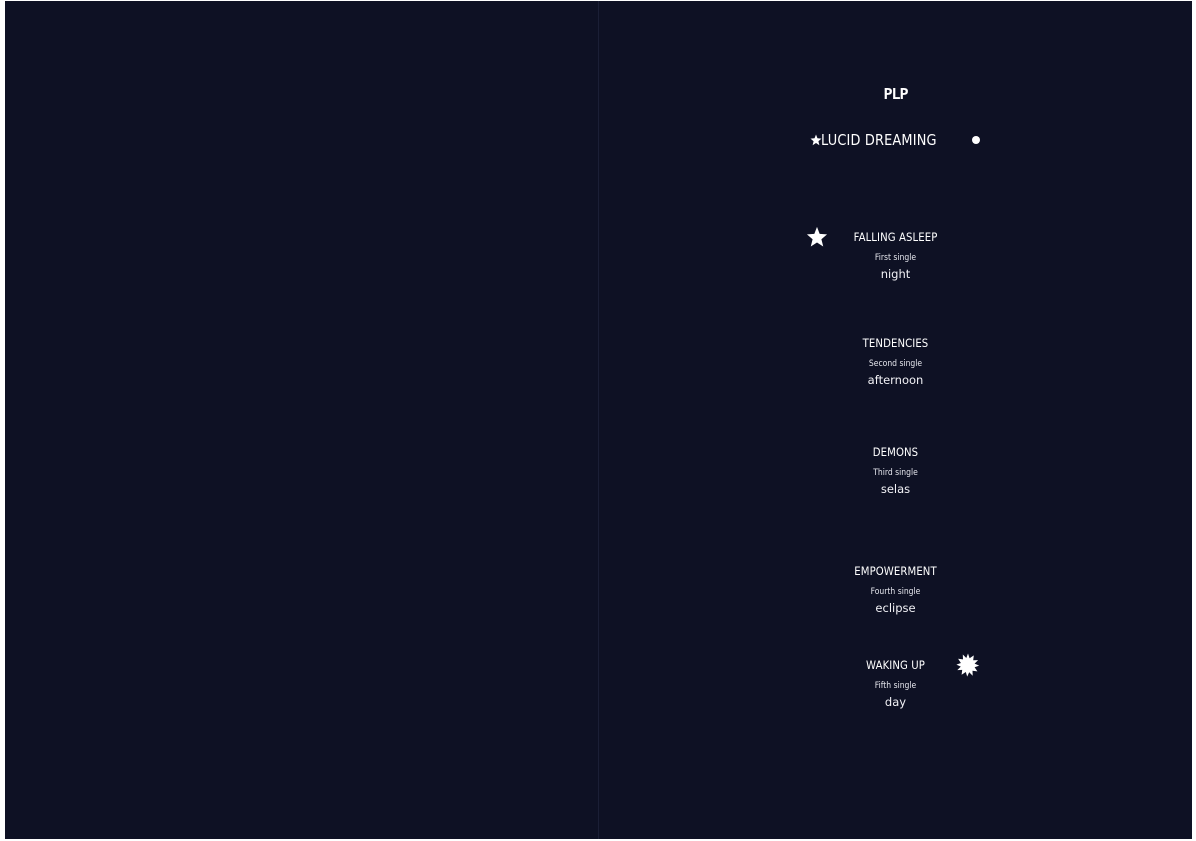 The width and height of the screenshot is (1196, 841). I want to click on track-single-label: Fifth single, so click(895, 686).